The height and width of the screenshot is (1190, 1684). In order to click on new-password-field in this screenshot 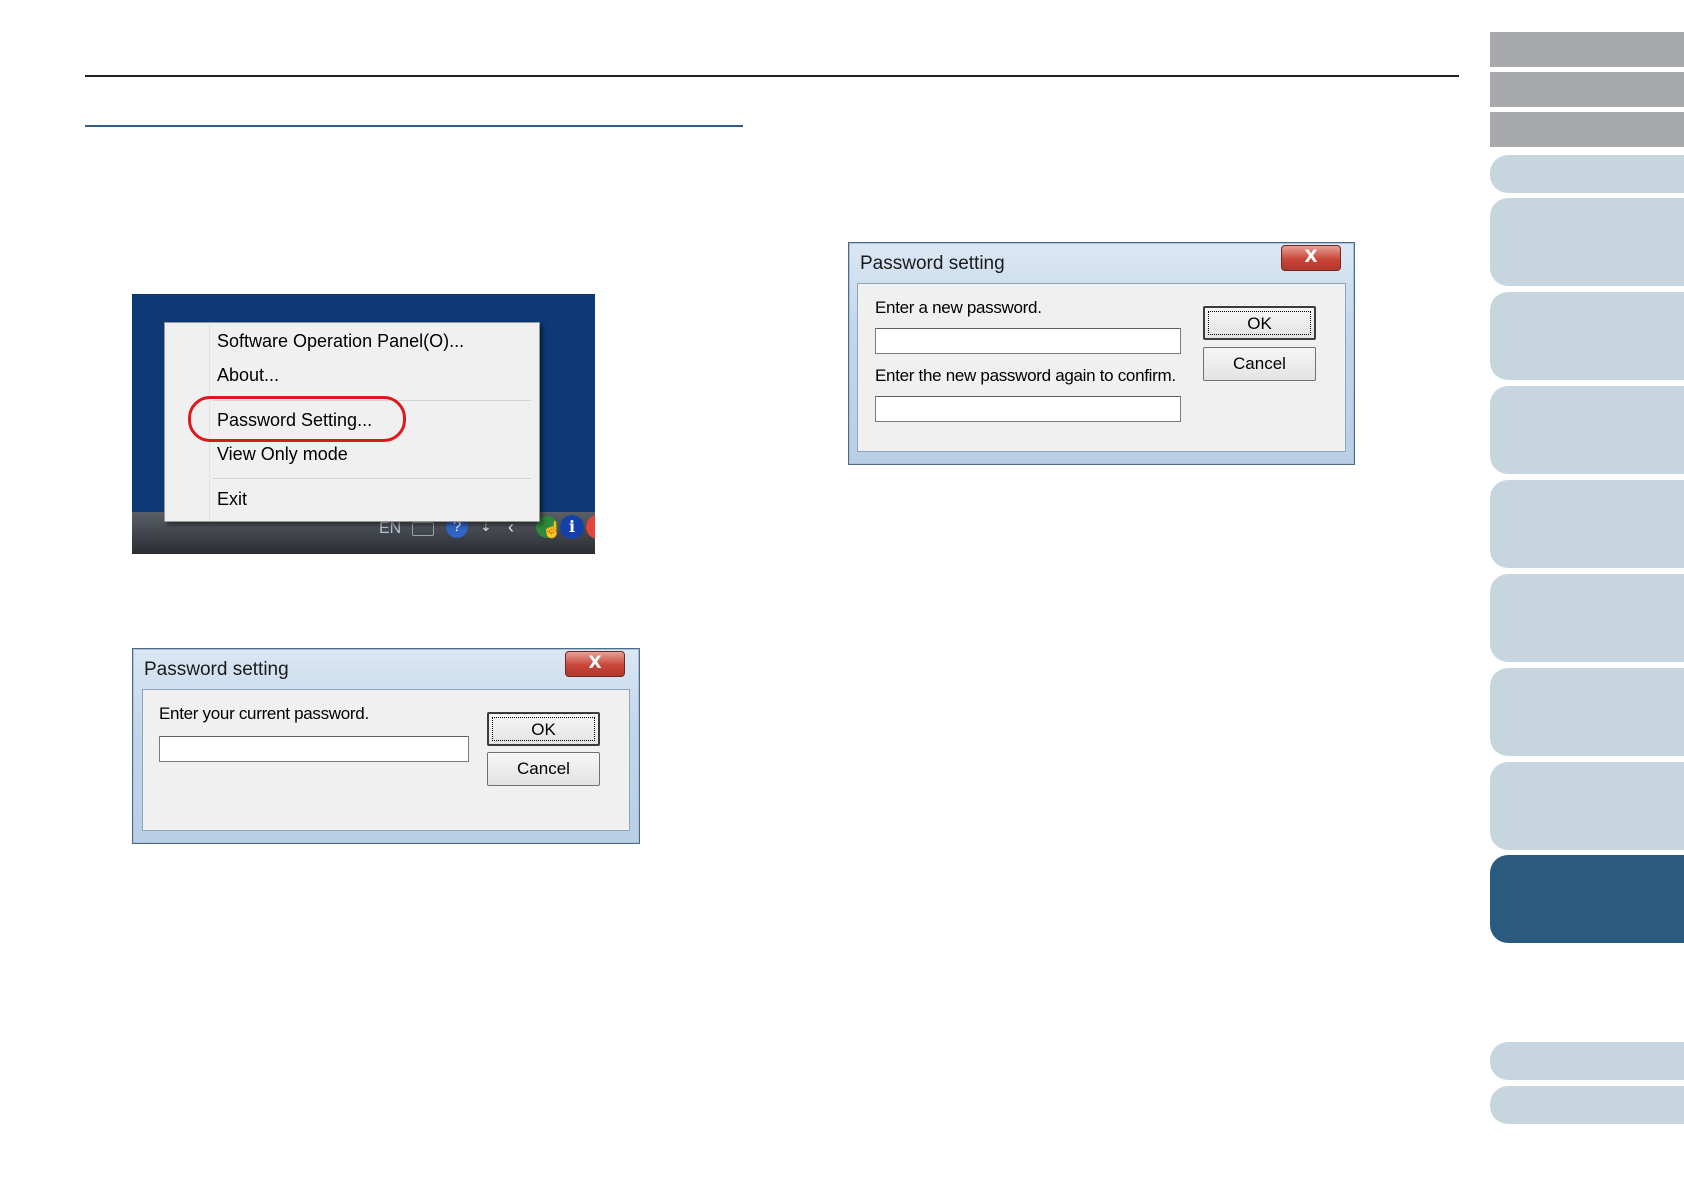, I will do `click(1028, 341)`.